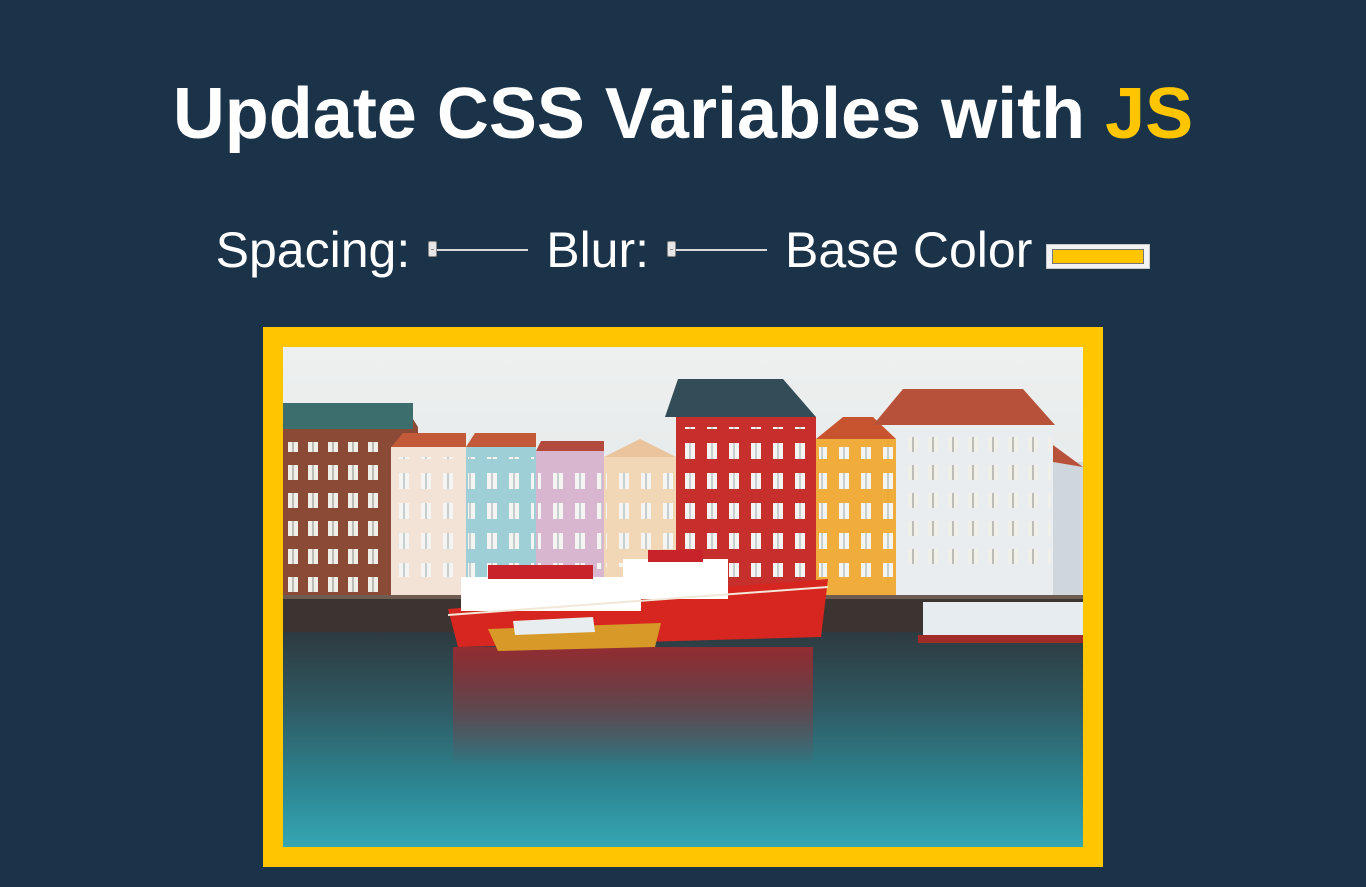 The image size is (1366, 887). I want to click on spacing-slider-track, so click(478, 250).